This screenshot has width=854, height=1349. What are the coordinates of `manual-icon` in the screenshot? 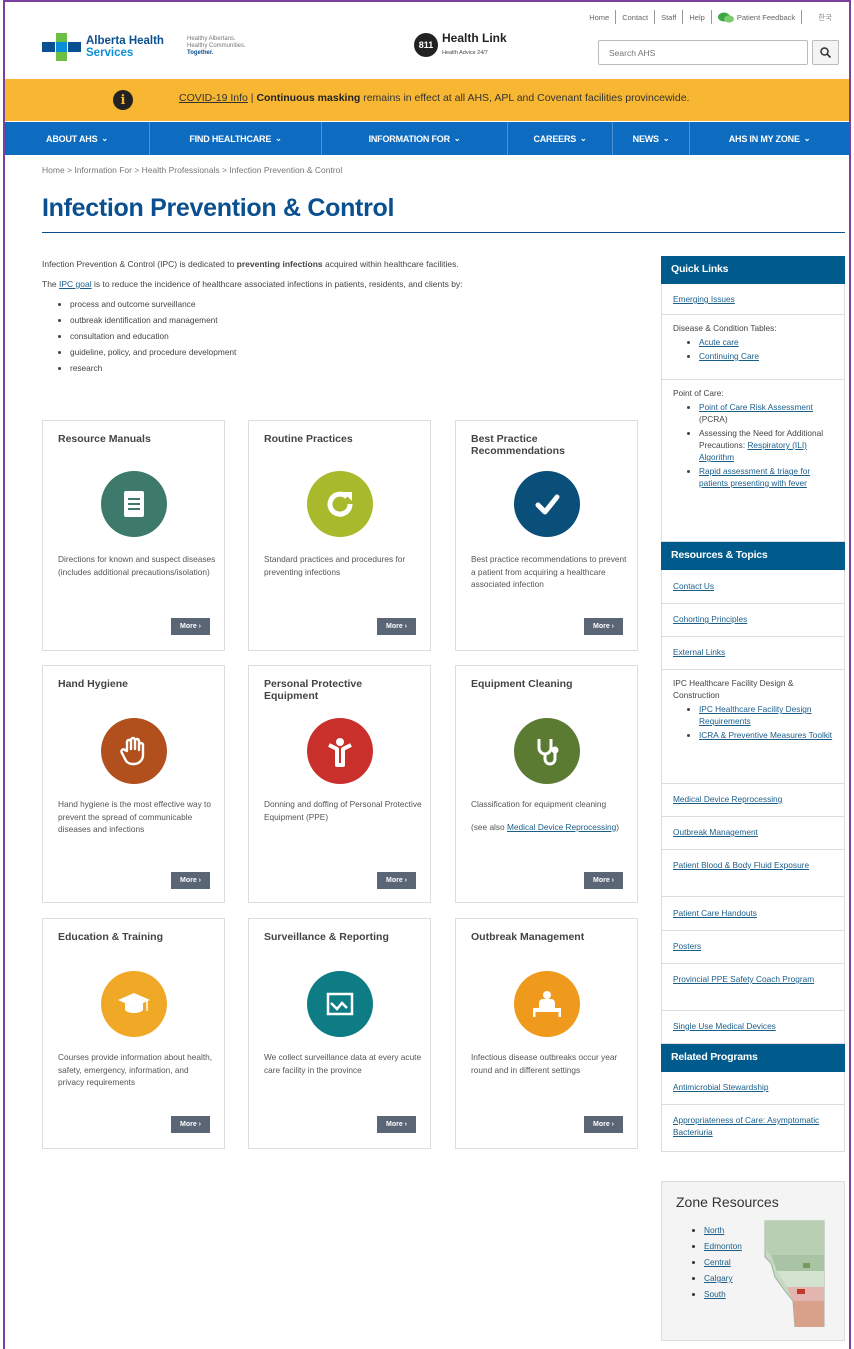 It's located at (134, 504).